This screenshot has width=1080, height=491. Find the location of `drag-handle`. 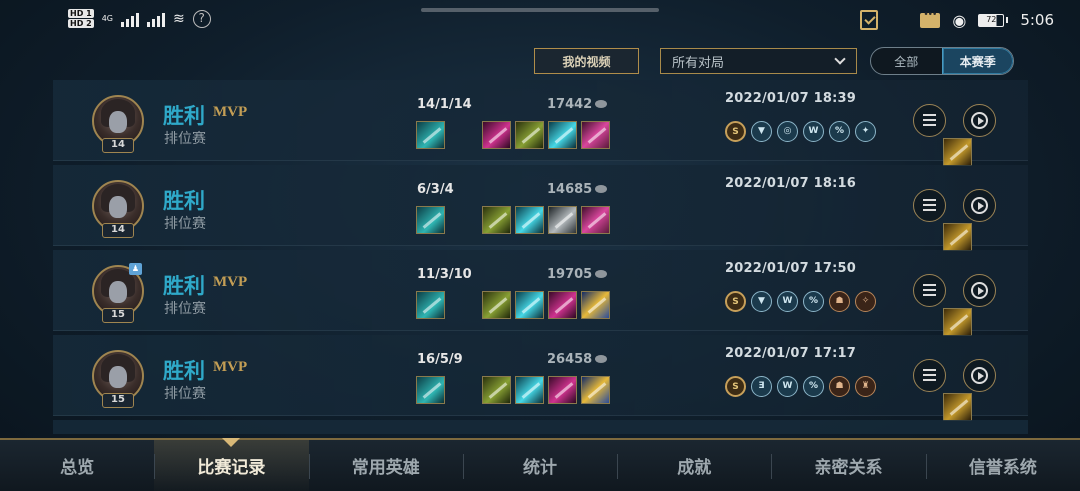

drag-handle is located at coordinates (540, 10).